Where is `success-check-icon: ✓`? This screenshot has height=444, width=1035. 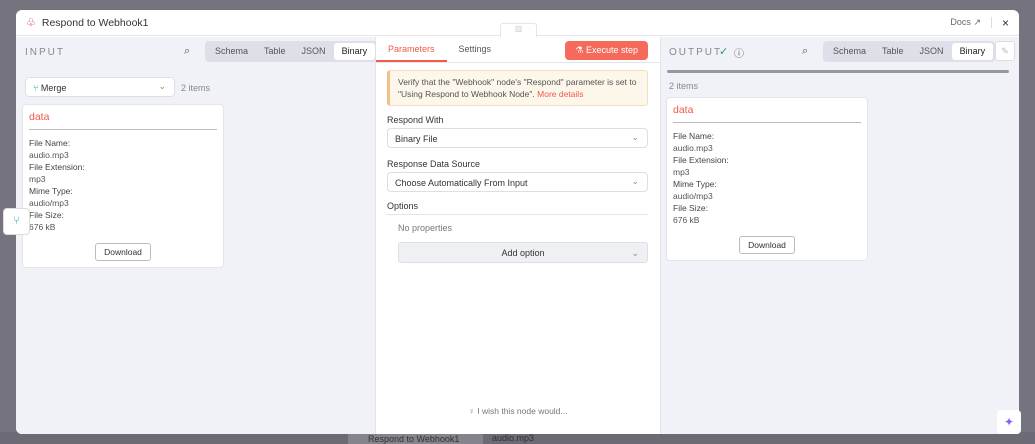
success-check-icon: ✓ is located at coordinates (724, 52).